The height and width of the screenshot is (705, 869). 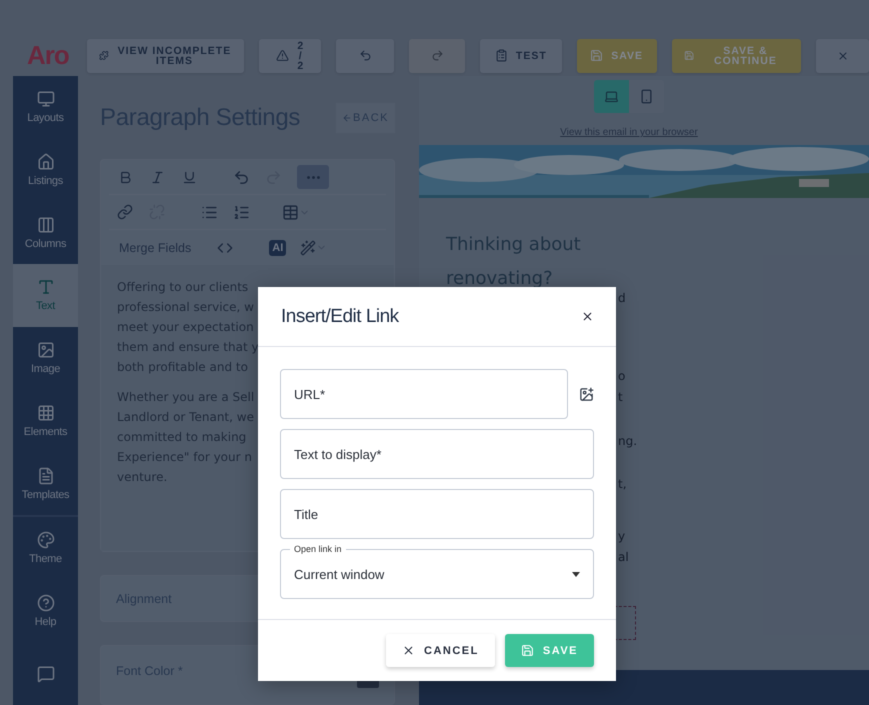 I want to click on undo-icon, so click(x=365, y=55).